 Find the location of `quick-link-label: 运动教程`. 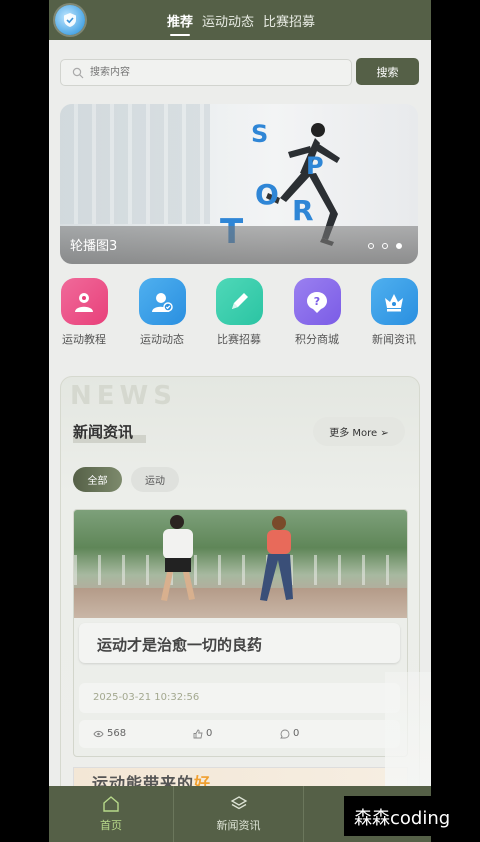

quick-link-label: 运动教程 is located at coordinates (84, 339).